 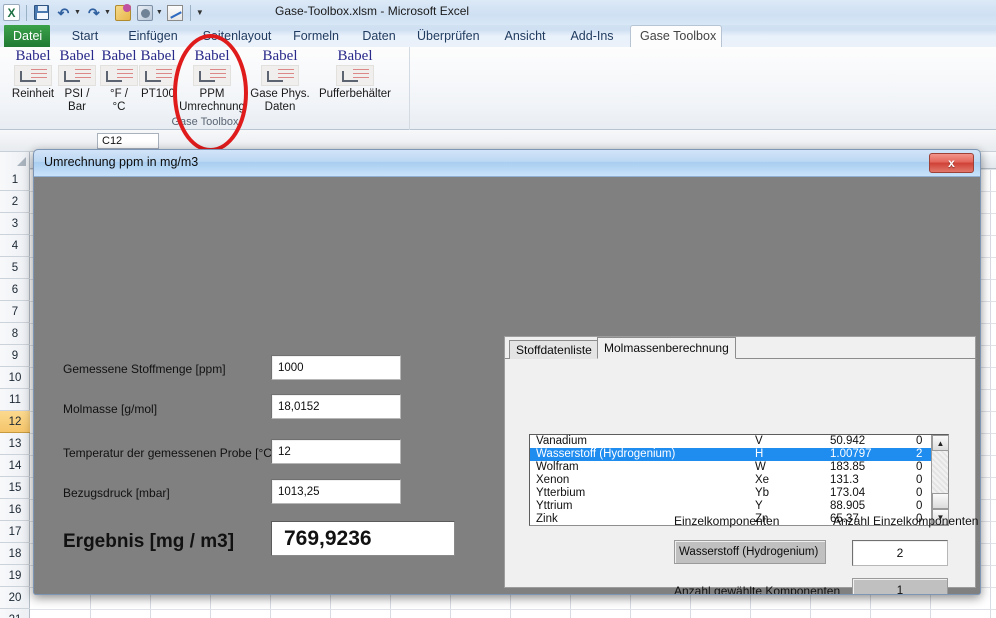 What do you see at coordinates (739, 493) in the screenshot?
I see `list-item: Ytterbium Yb 173.04 0` at bounding box center [739, 493].